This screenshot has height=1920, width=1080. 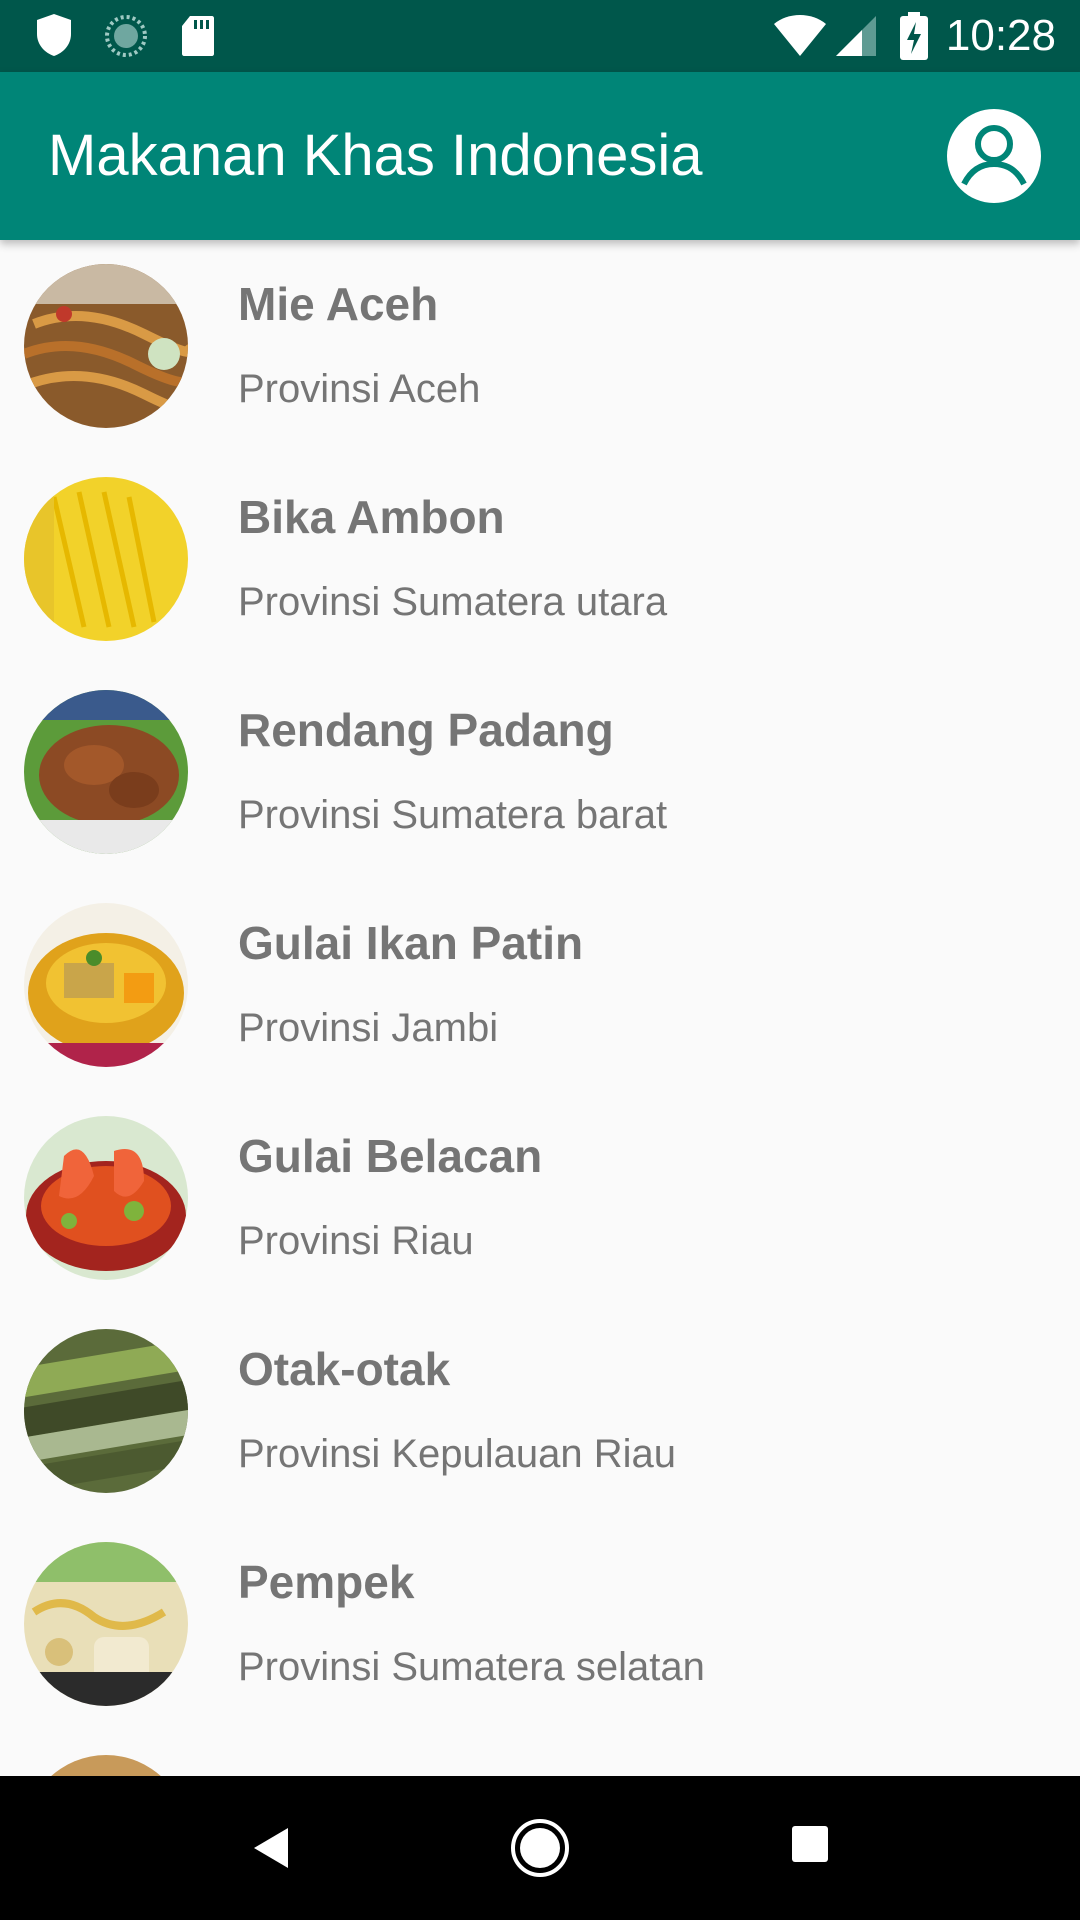 What do you see at coordinates (375, 155) in the screenshot?
I see `app-title: Makanan Khas Indonesia` at bounding box center [375, 155].